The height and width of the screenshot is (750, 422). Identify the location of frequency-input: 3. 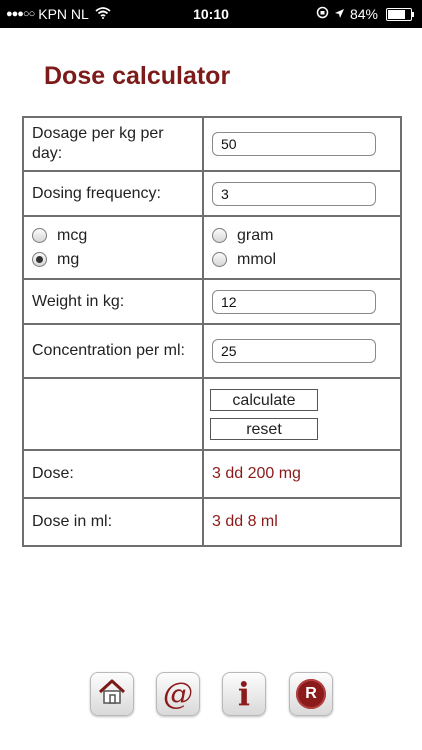
(294, 193).